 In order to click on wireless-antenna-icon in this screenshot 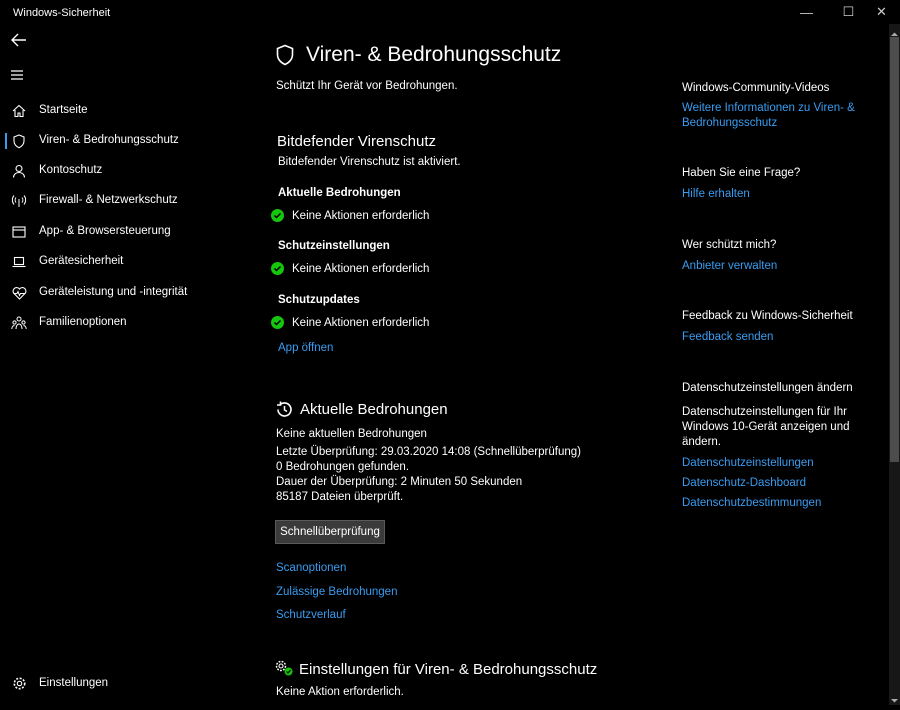, I will do `click(19, 201)`.